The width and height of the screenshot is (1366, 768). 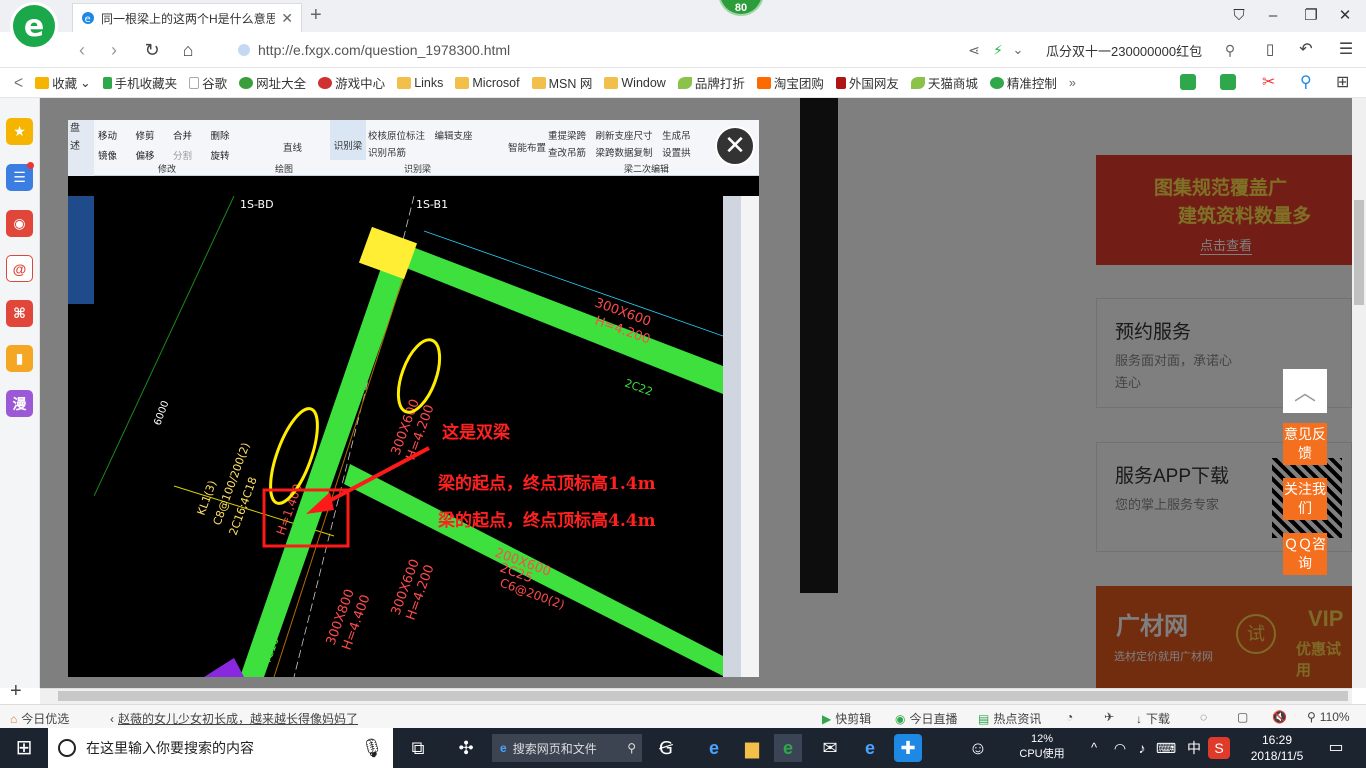 What do you see at coordinates (155, 155) in the screenshot?
I see `offset-tool: 偏移` at bounding box center [155, 155].